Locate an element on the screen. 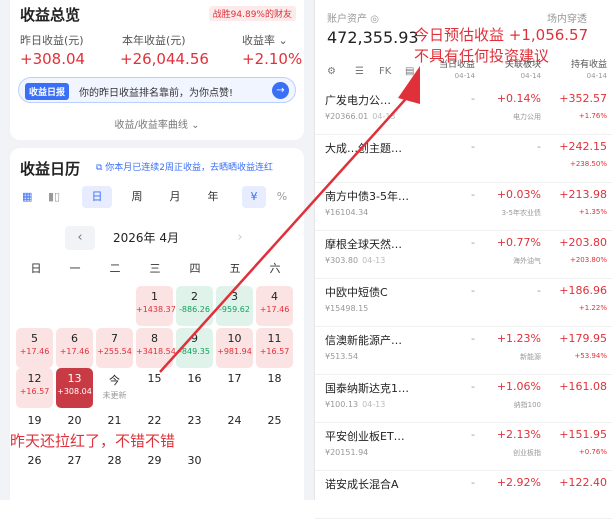 The image size is (612, 519). fund-amount-value: ¥16104.34 is located at coordinates (347, 212).